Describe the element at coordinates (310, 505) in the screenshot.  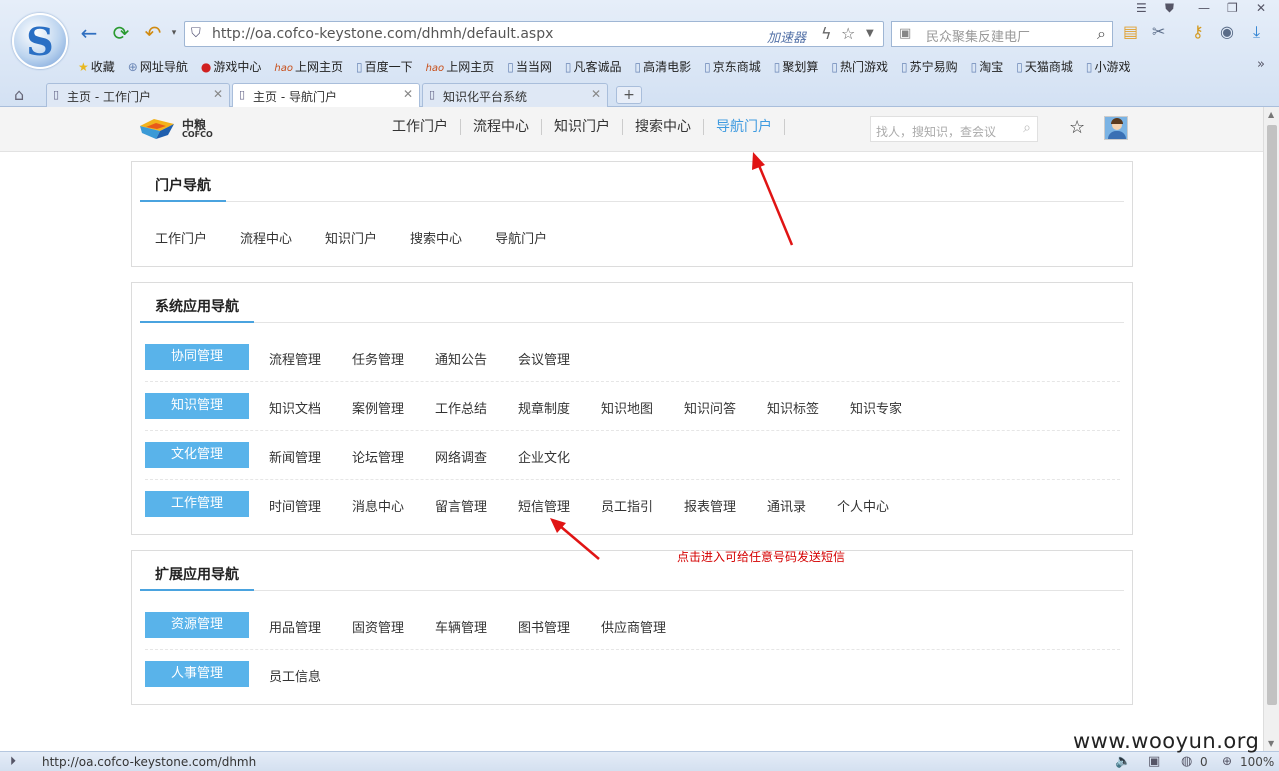
I see `app-link: 时间管理` at that location.